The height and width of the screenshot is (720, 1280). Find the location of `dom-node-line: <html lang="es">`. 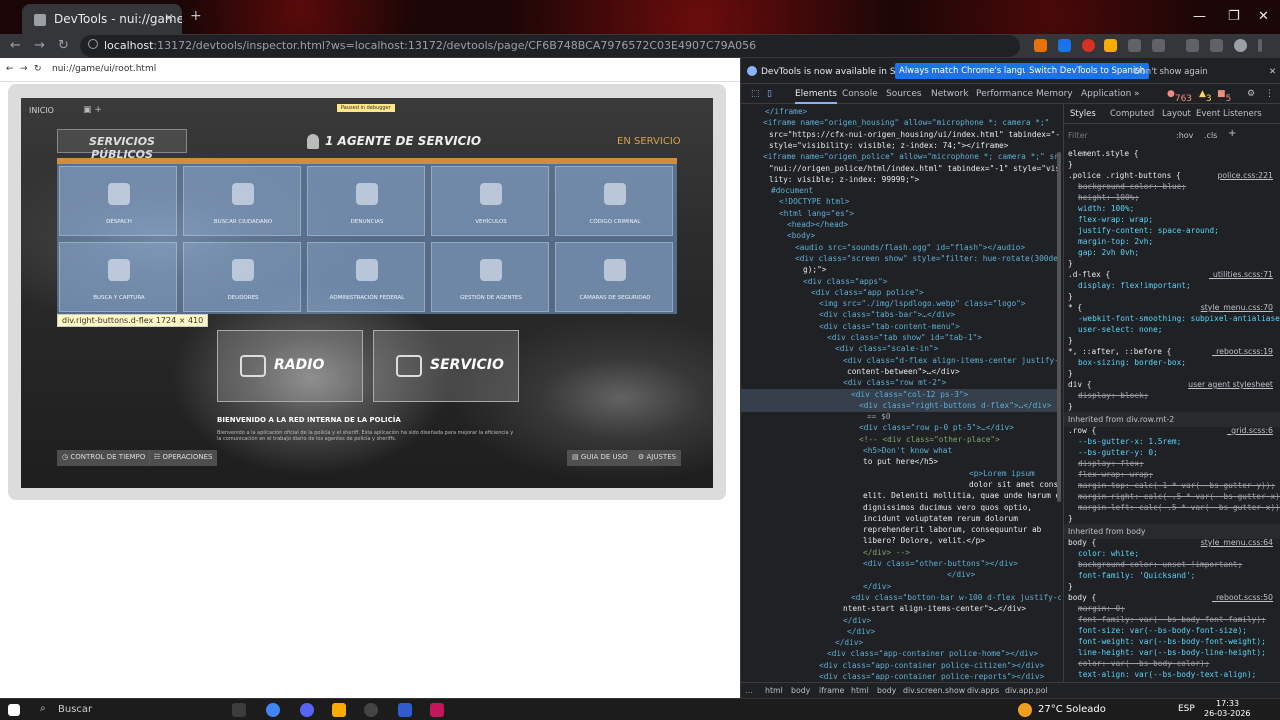

dom-node-line: <html lang="es"> is located at coordinates (816, 213).